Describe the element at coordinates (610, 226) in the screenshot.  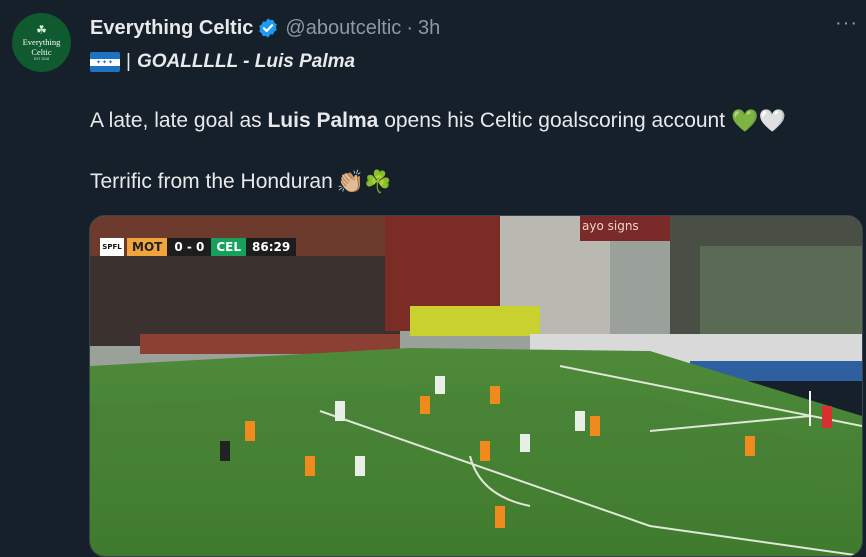
I see `sponsor-text: ayo signs` at that location.